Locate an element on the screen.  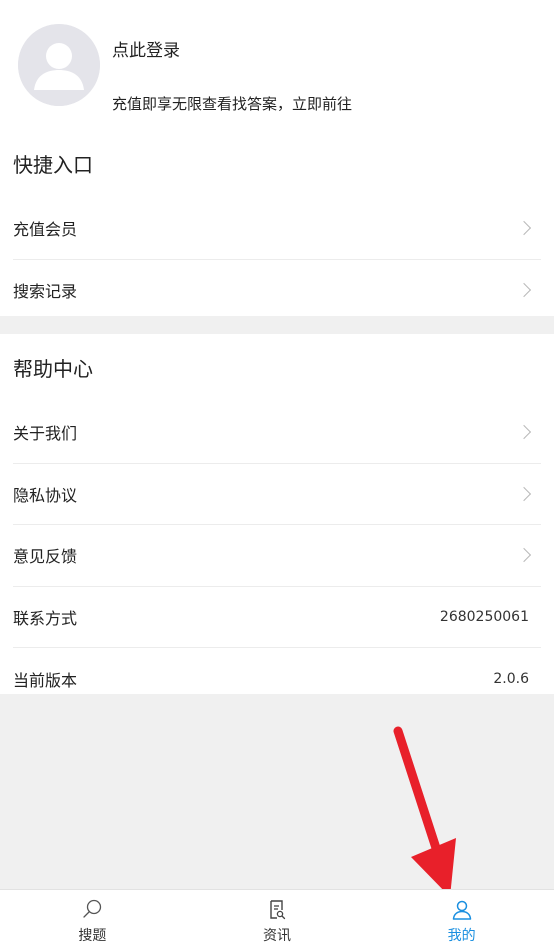
menu-item-label: 隐私协议 is located at coordinates (45, 495).